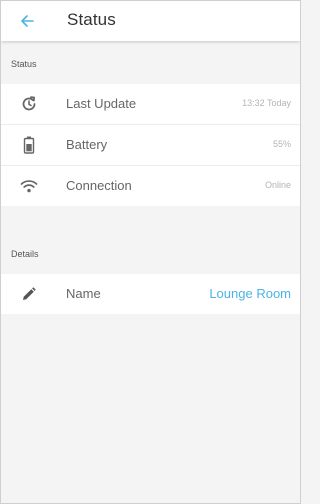 The width and height of the screenshot is (320, 504). I want to click on row-last-update: Last Update 13:32 Today, so click(150, 104).